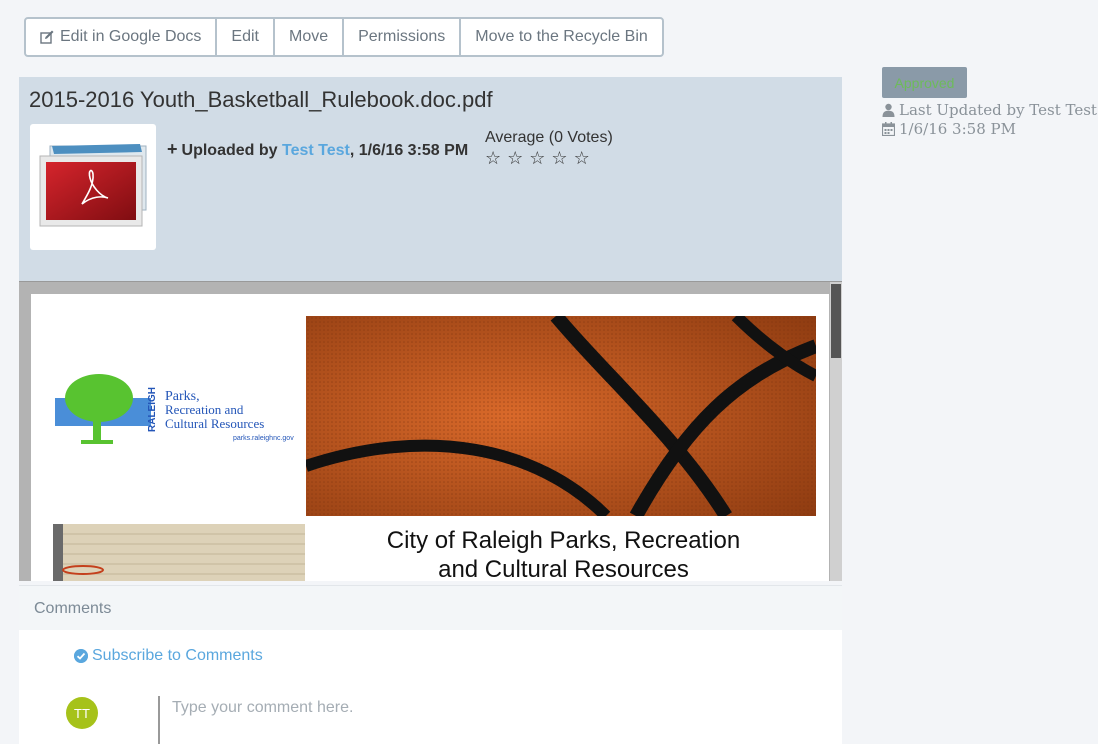  I want to click on logo-line-4: parks.raleighnc.gov, so click(263, 438).